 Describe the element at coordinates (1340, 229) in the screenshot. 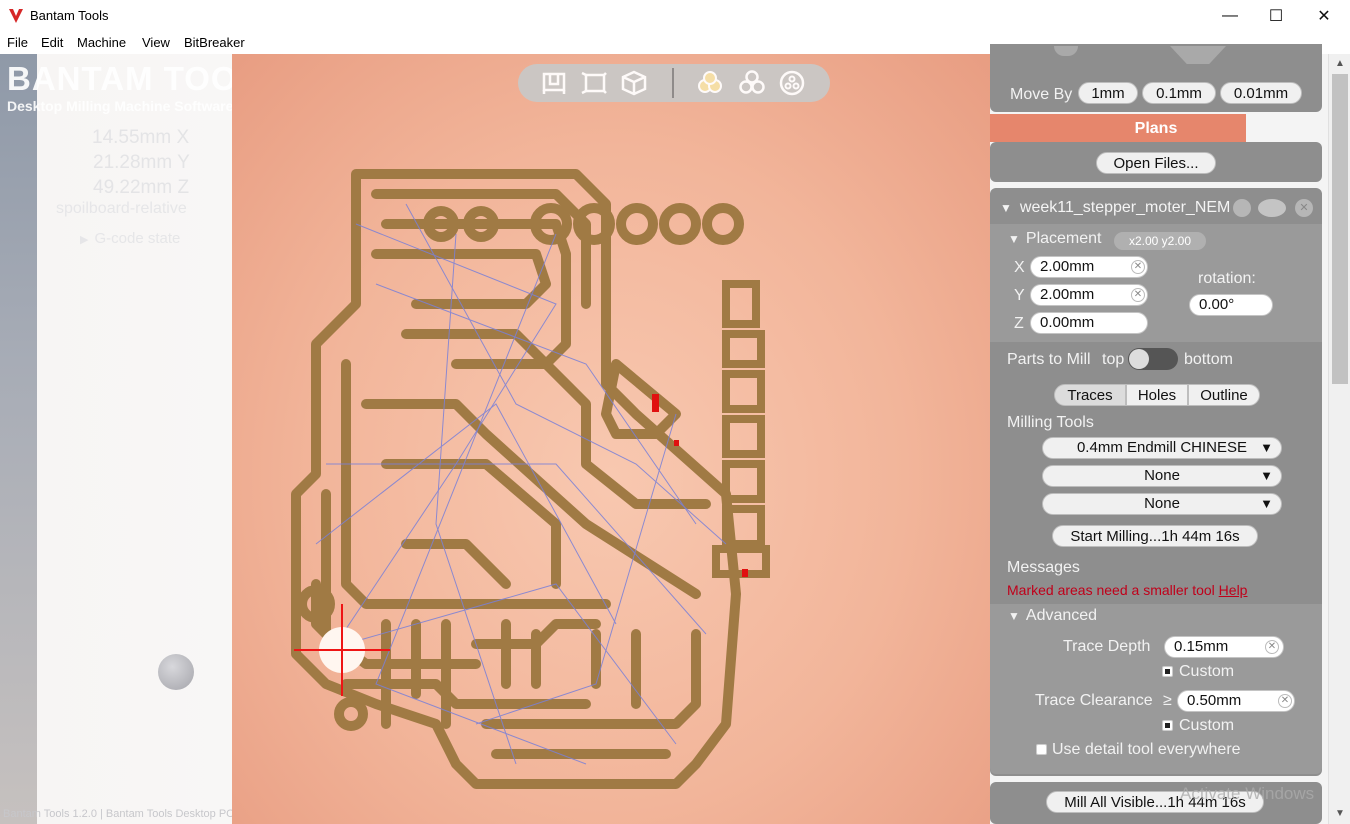

I see `scroll-thumb` at that location.